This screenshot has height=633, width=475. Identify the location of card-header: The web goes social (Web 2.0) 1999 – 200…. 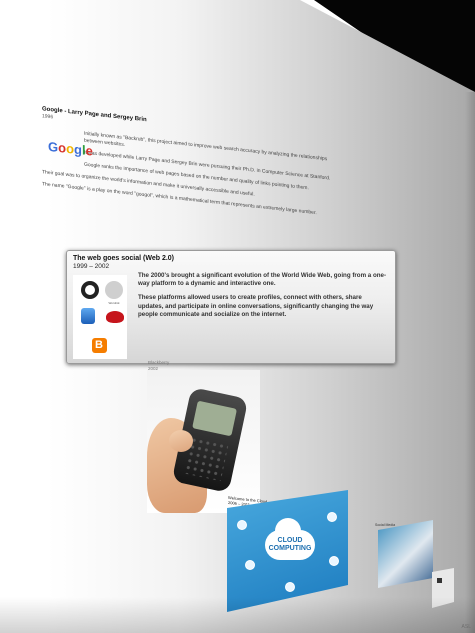
(123, 262).